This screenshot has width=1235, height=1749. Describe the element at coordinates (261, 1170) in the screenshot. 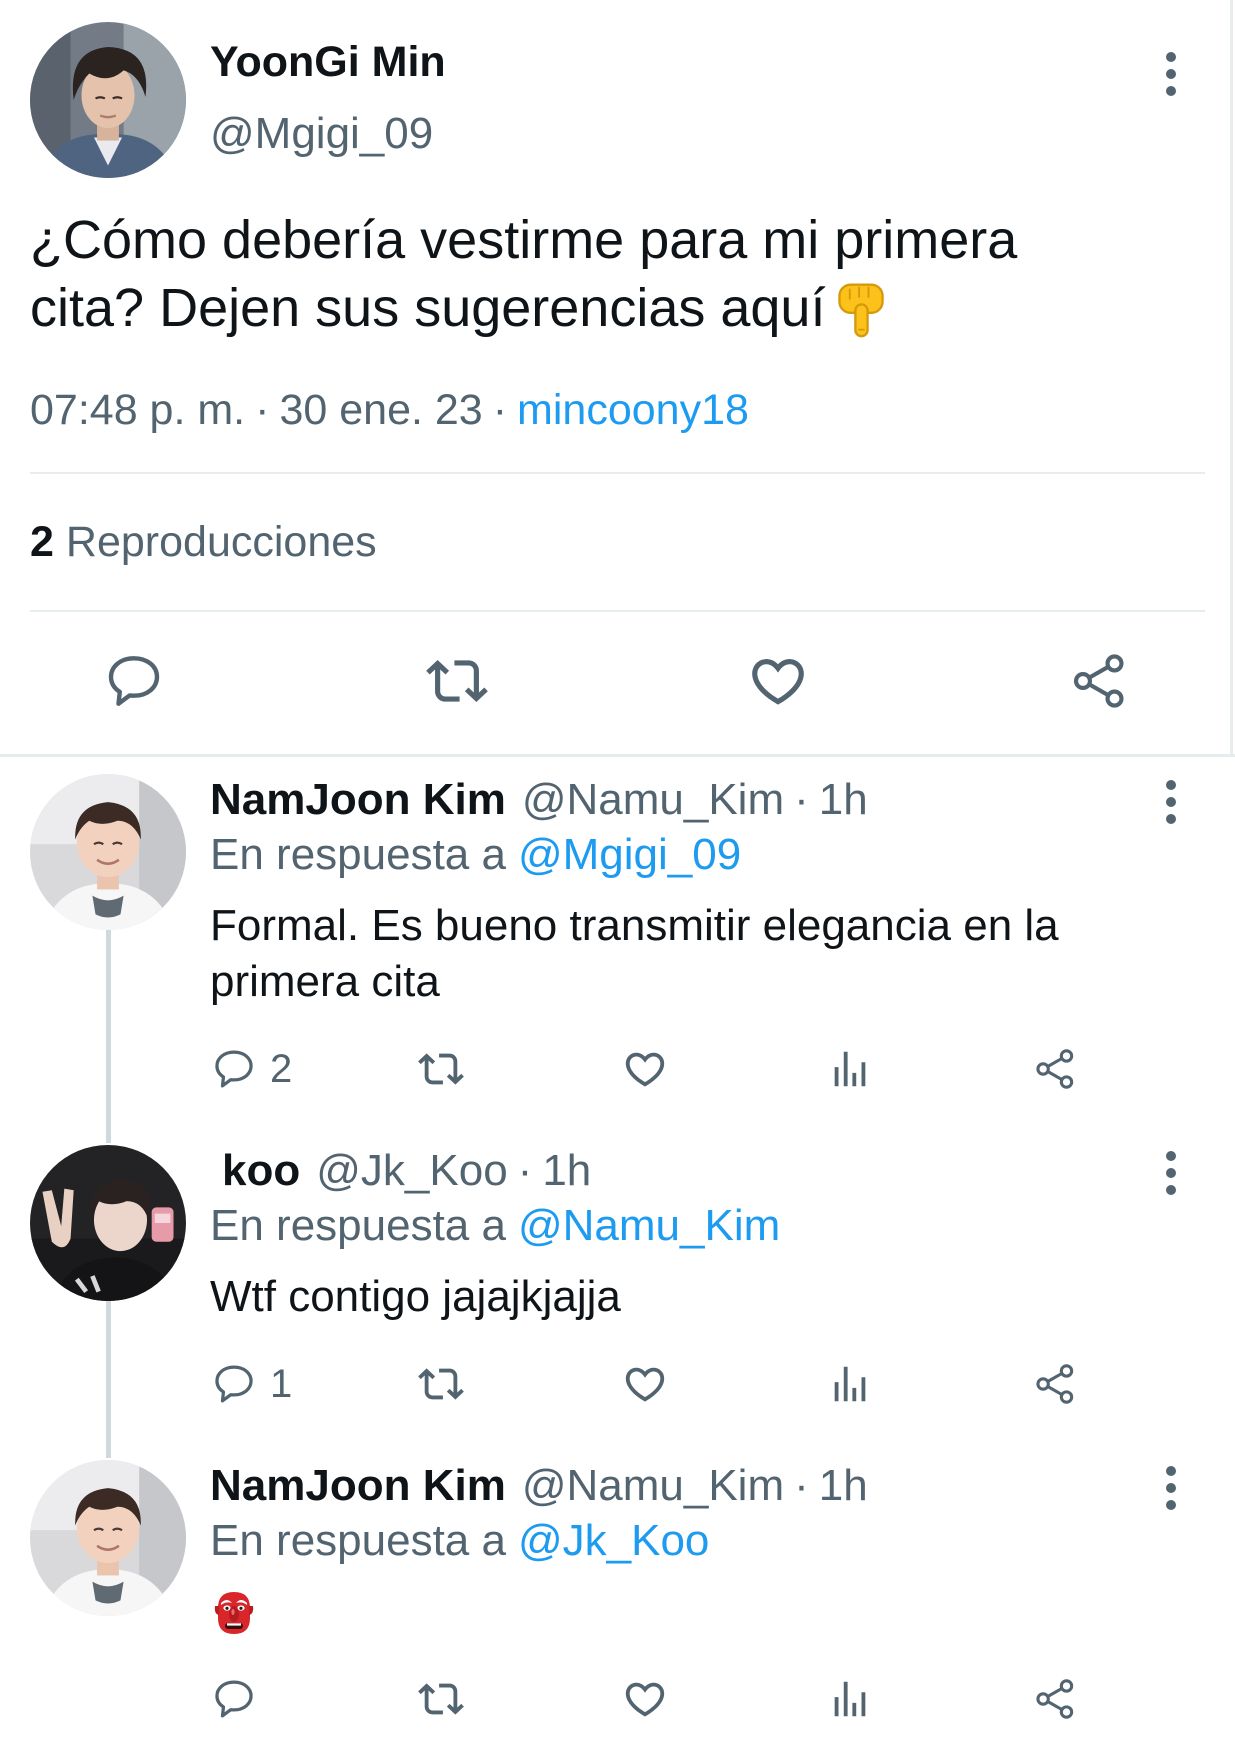

I see `reply-author-name: koo` at that location.